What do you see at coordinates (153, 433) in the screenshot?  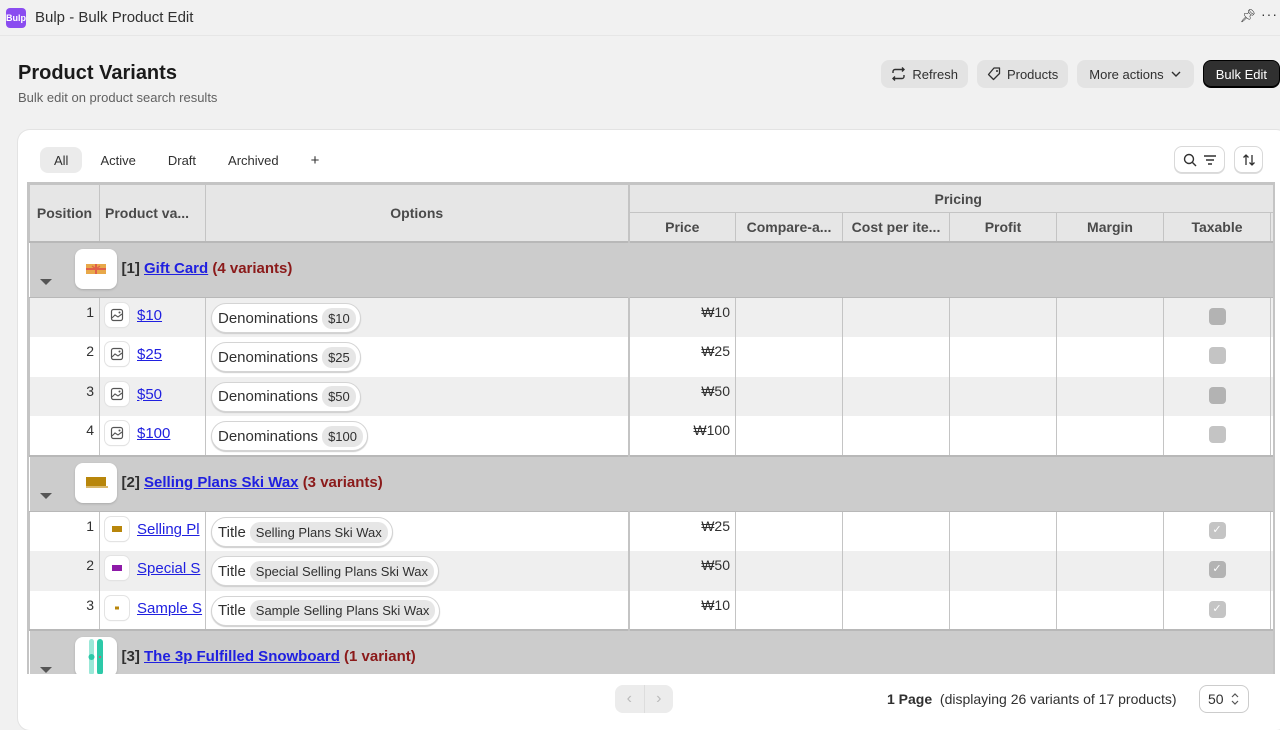 I see `variant-link: $100` at bounding box center [153, 433].